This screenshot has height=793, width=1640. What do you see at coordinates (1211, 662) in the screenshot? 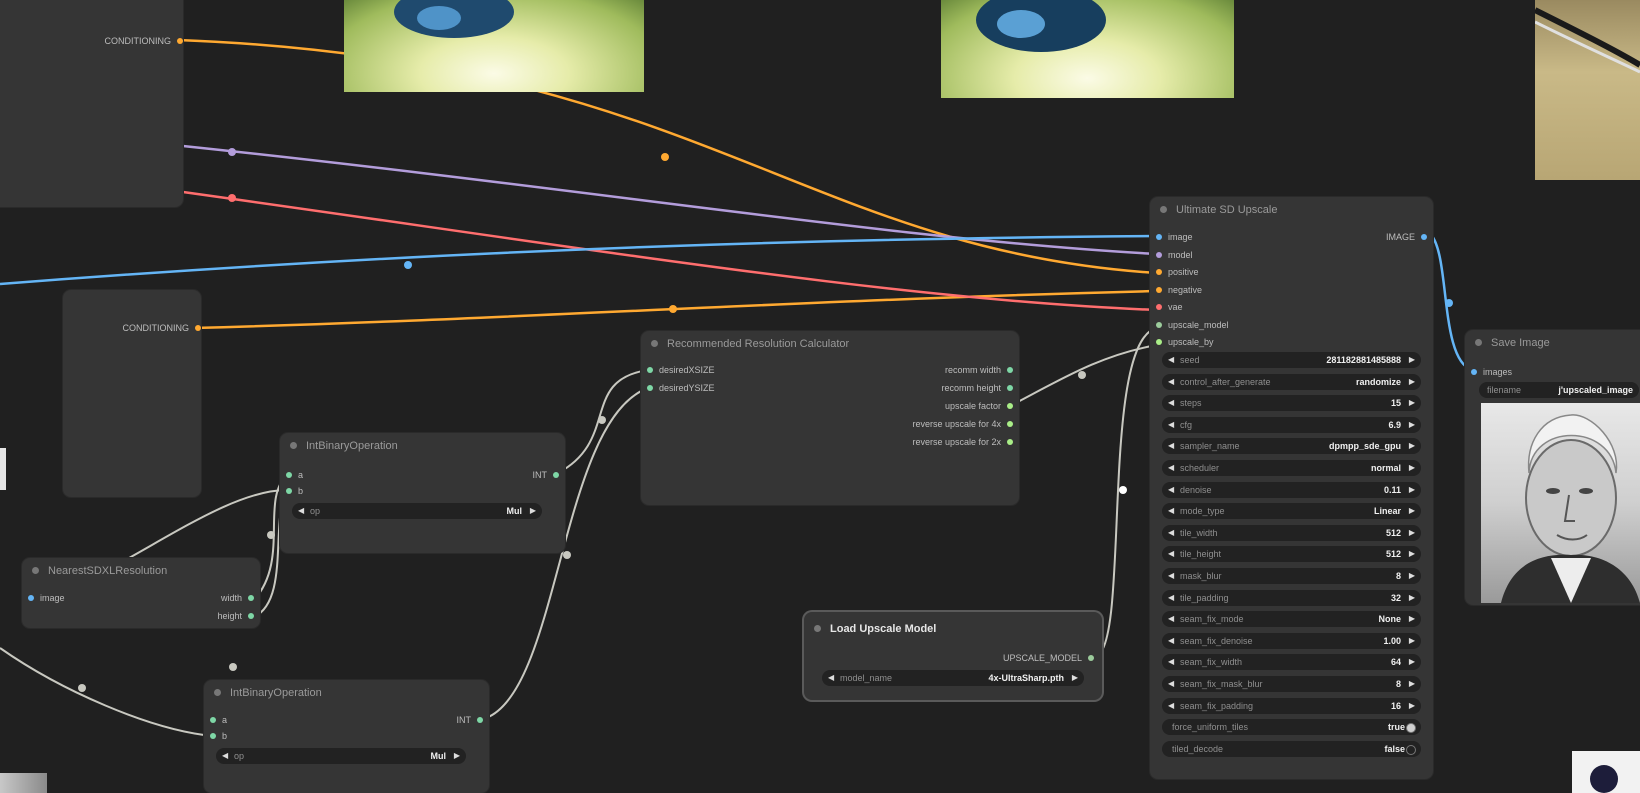
I see `widget-label: seam_fix_width` at bounding box center [1211, 662].